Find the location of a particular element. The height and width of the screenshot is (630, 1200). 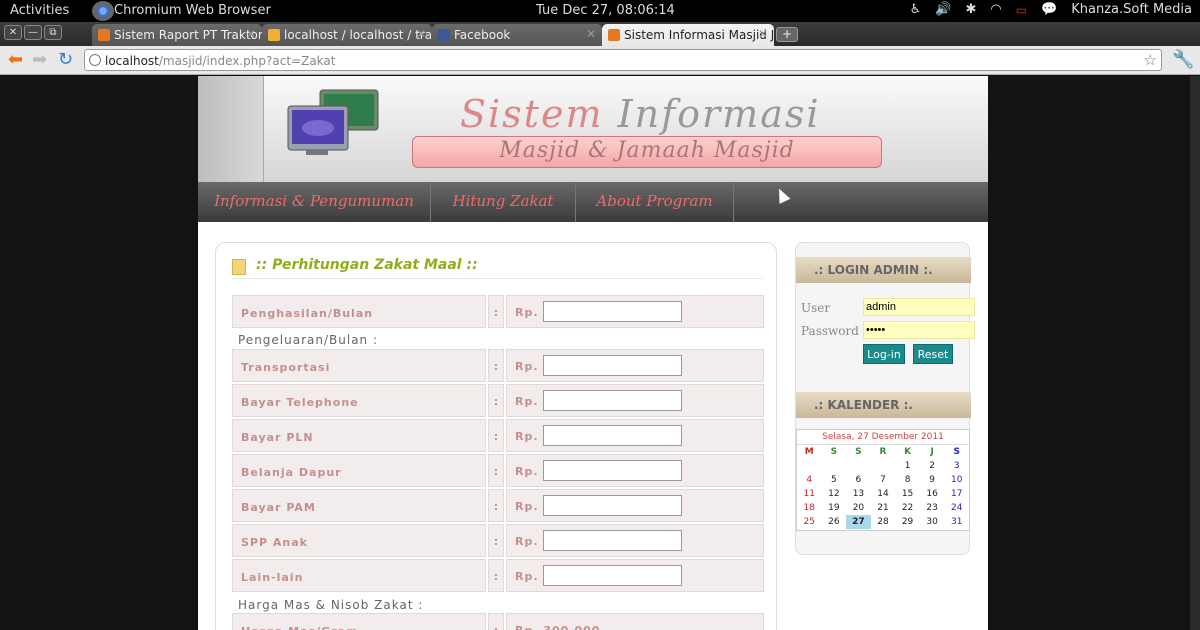

menu-hitung-zakat: Hitung Zakat is located at coordinates (503, 202).